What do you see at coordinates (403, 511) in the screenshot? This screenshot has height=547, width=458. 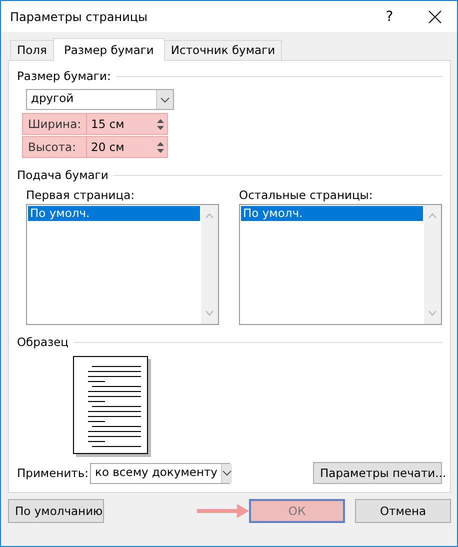 I see `dialog-button: Отмена` at bounding box center [403, 511].